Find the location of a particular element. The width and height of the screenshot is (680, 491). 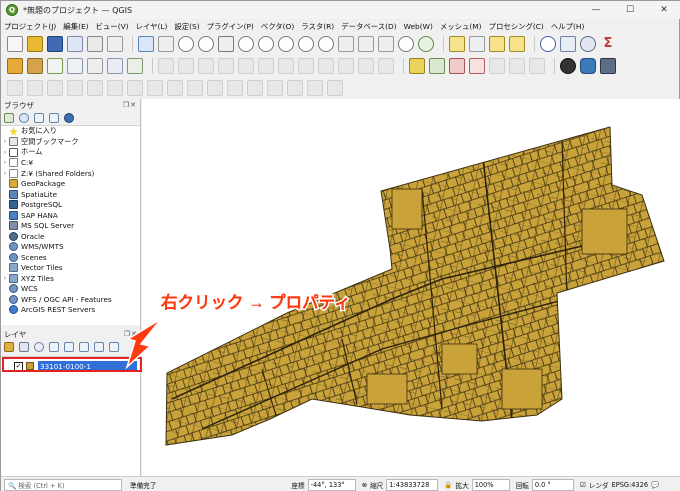

rotate-label-icon is located at coordinates (517, 66).